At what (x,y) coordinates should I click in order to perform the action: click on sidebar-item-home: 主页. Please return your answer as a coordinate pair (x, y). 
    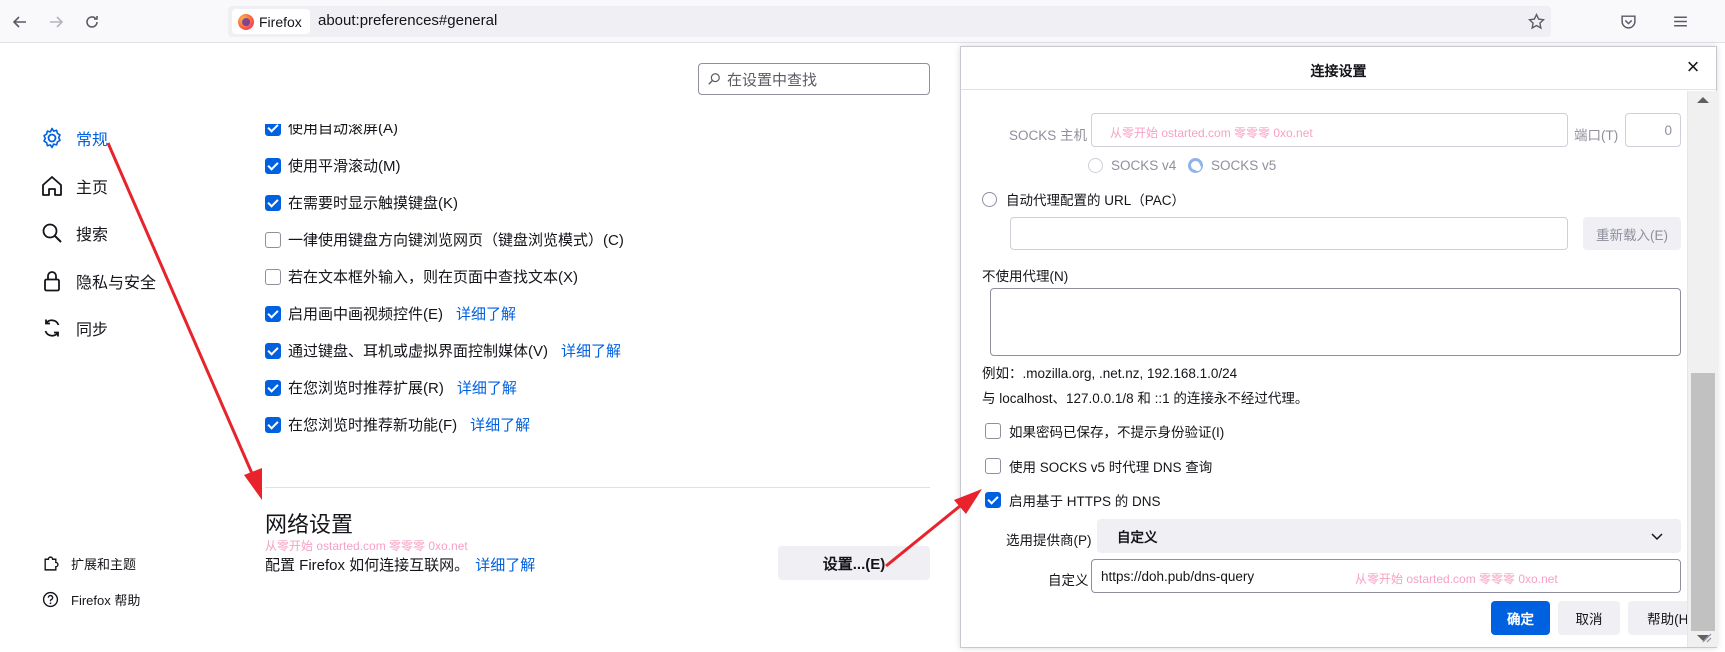
    Looking at the image, I should click on (74, 186).